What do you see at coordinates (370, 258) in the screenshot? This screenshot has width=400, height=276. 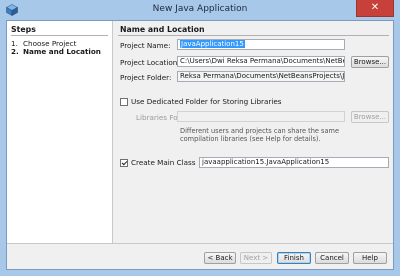 I see `help-button: Help` at bounding box center [370, 258].